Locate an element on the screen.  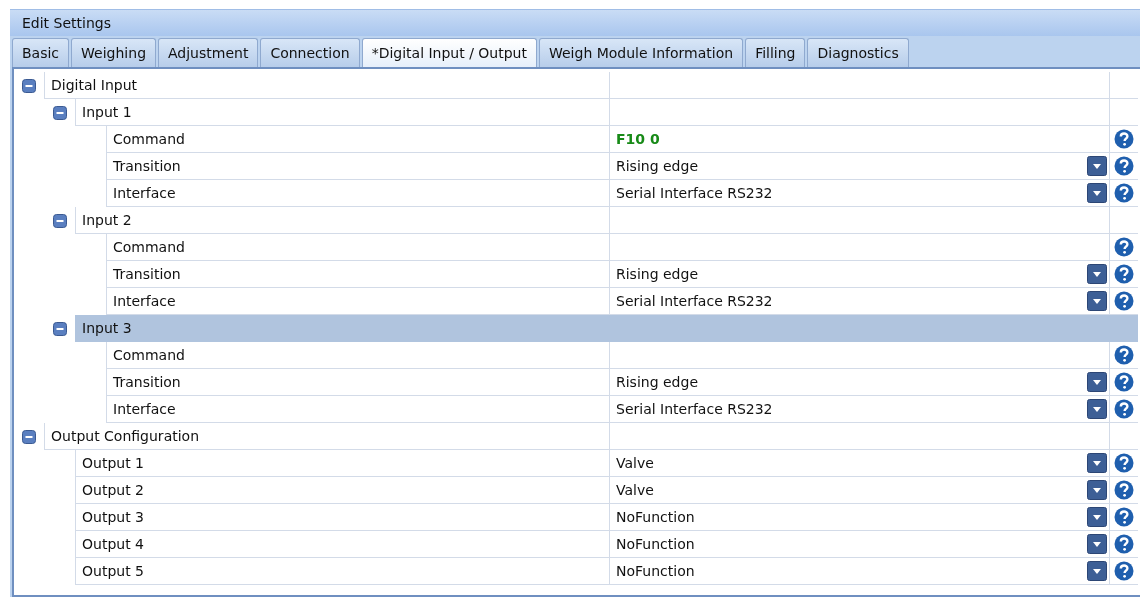
property-value: F10 0 is located at coordinates (859, 139).